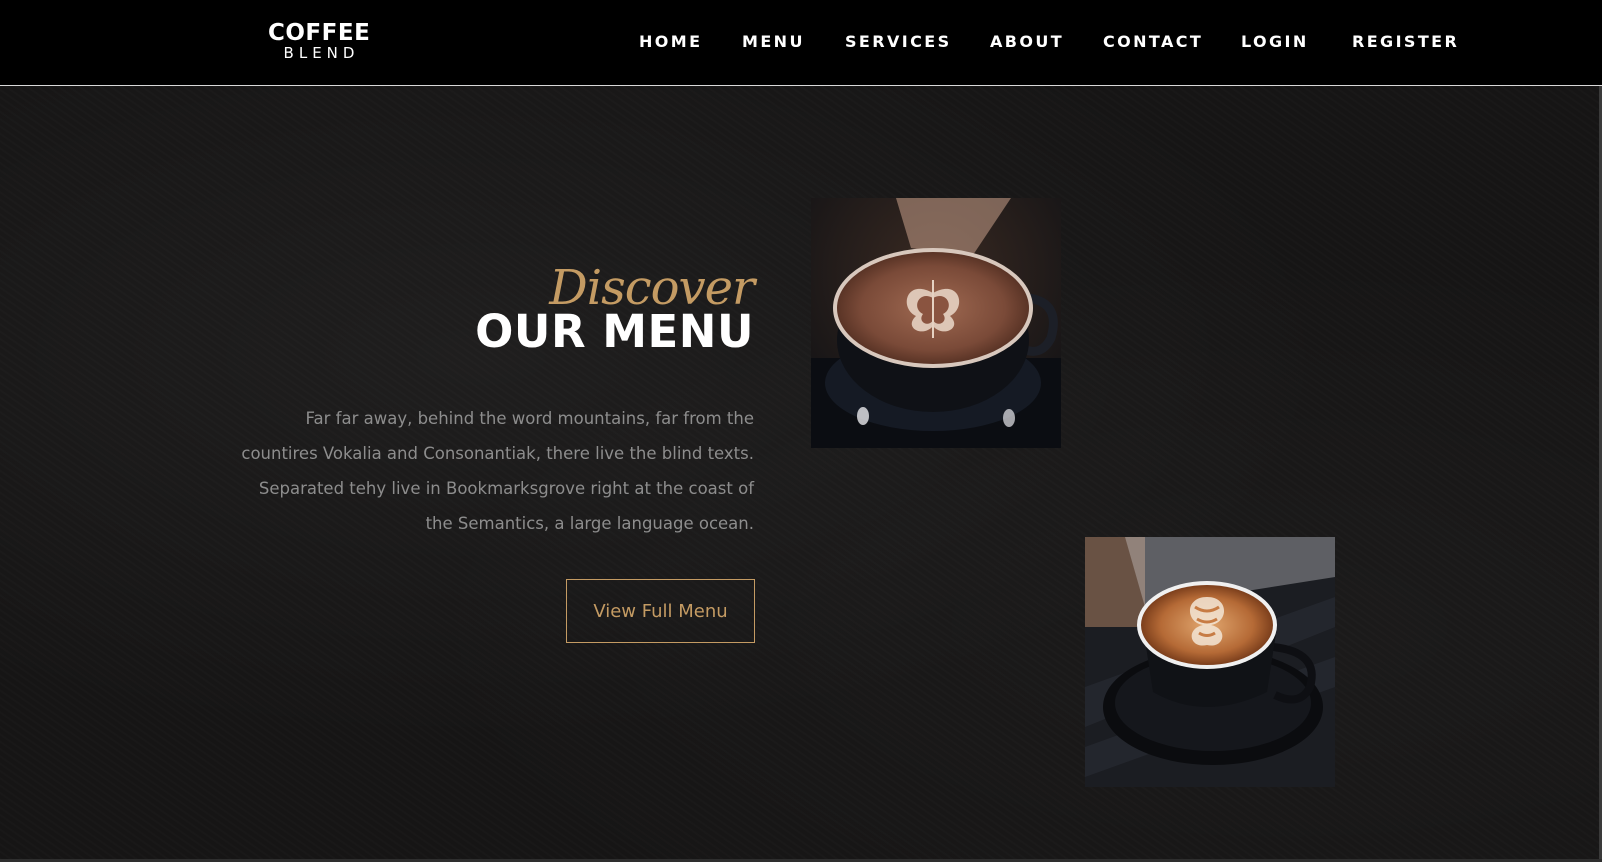 This screenshot has height=862, width=1602. I want to click on nav-item-services: SERVICES, so click(898, 42).